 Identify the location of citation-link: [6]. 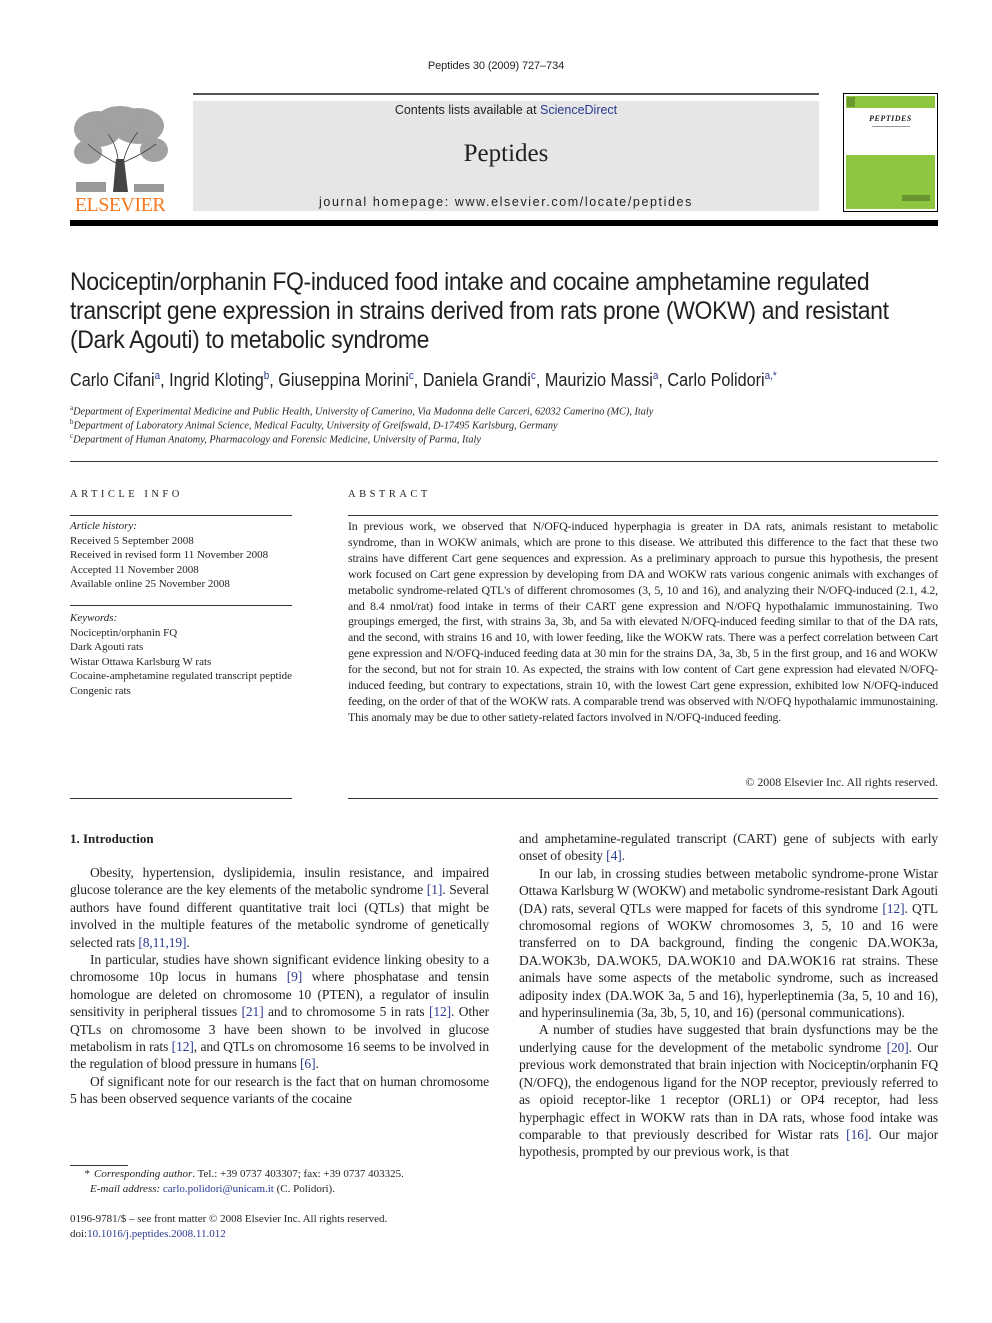
(308, 1063).